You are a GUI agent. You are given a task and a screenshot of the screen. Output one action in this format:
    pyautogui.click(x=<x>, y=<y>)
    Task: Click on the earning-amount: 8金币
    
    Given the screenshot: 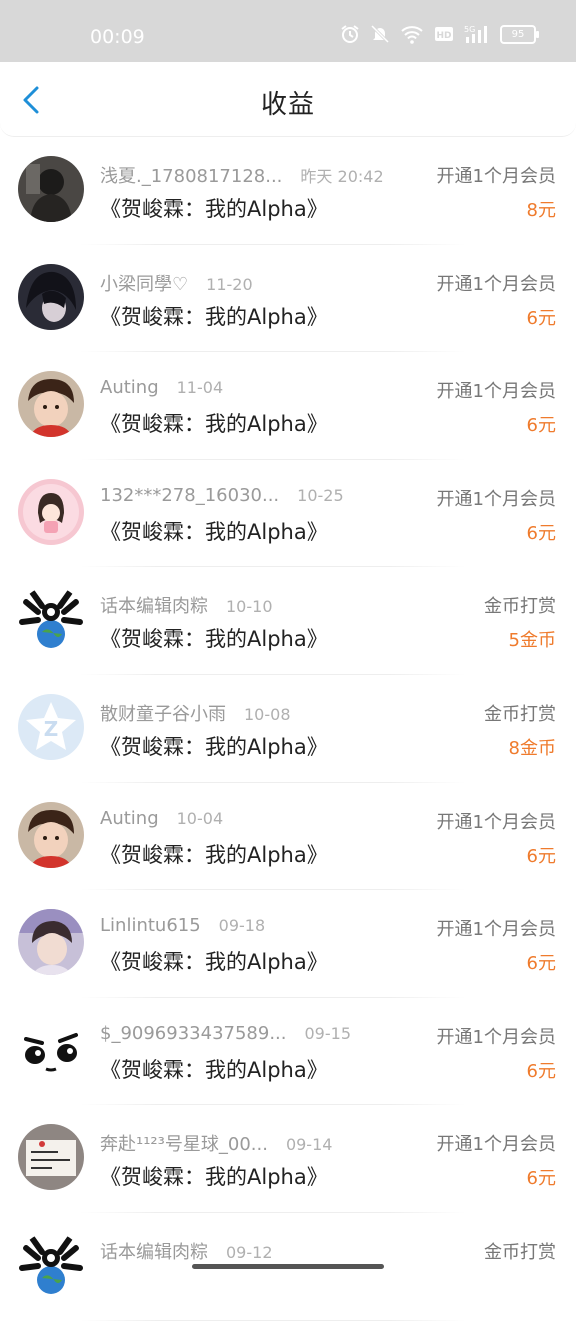 What is the action you would take?
    pyautogui.click(x=532, y=748)
    